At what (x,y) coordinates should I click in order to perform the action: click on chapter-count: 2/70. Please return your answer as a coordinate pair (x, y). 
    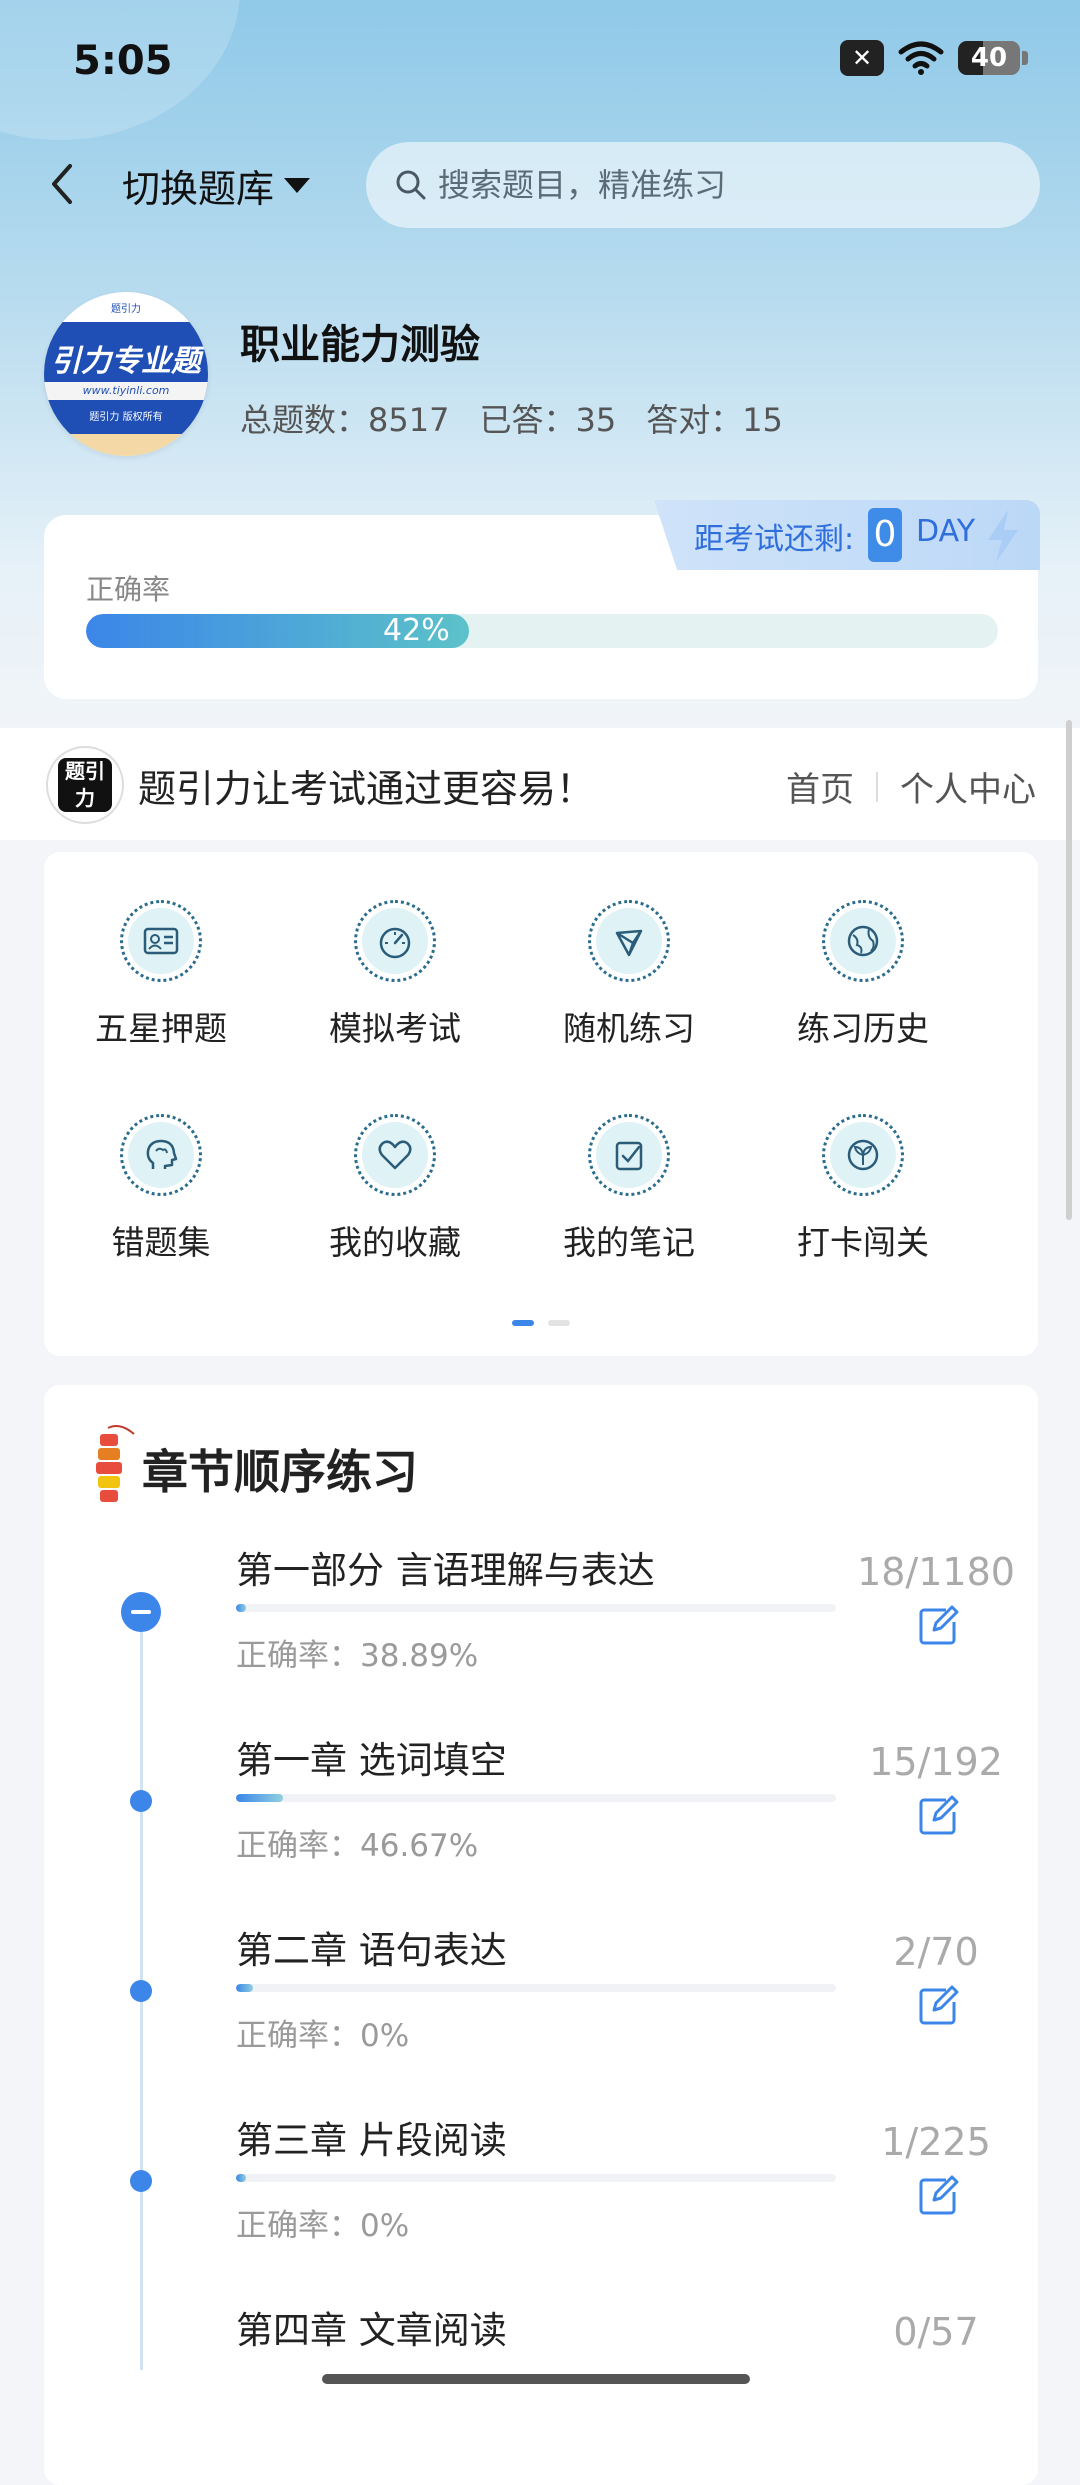
    Looking at the image, I should click on (936, 1952).